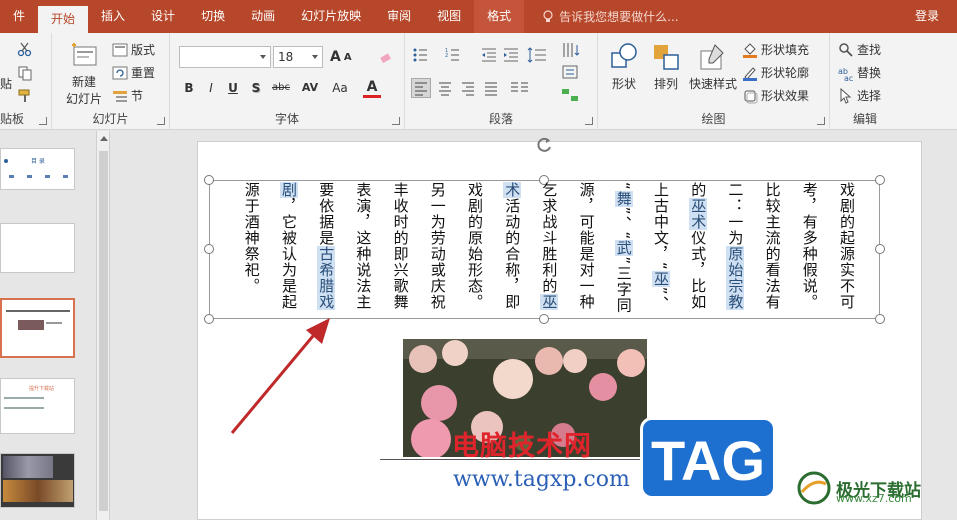 The height and width of the screenshot is (520, 957). Describe the element at coordinates (522, 446) in the screenshot. I see `watermark-cn: 电脑技术网` at that location.